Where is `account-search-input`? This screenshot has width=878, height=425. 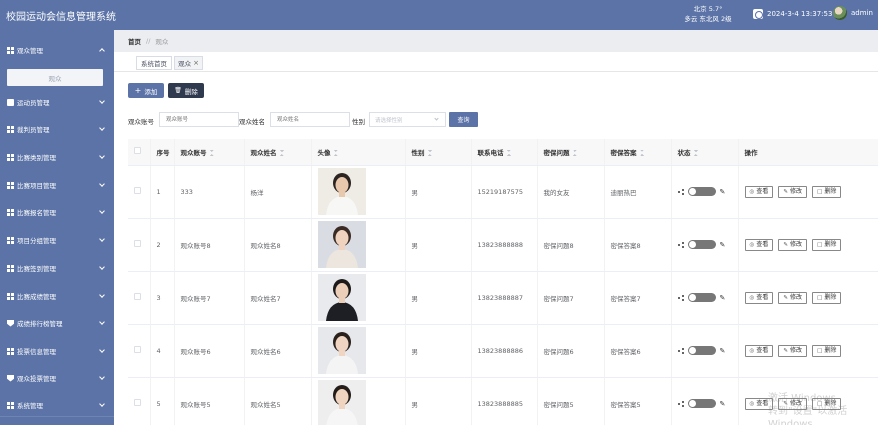
account-search-input is located at coordinates (199, 119).